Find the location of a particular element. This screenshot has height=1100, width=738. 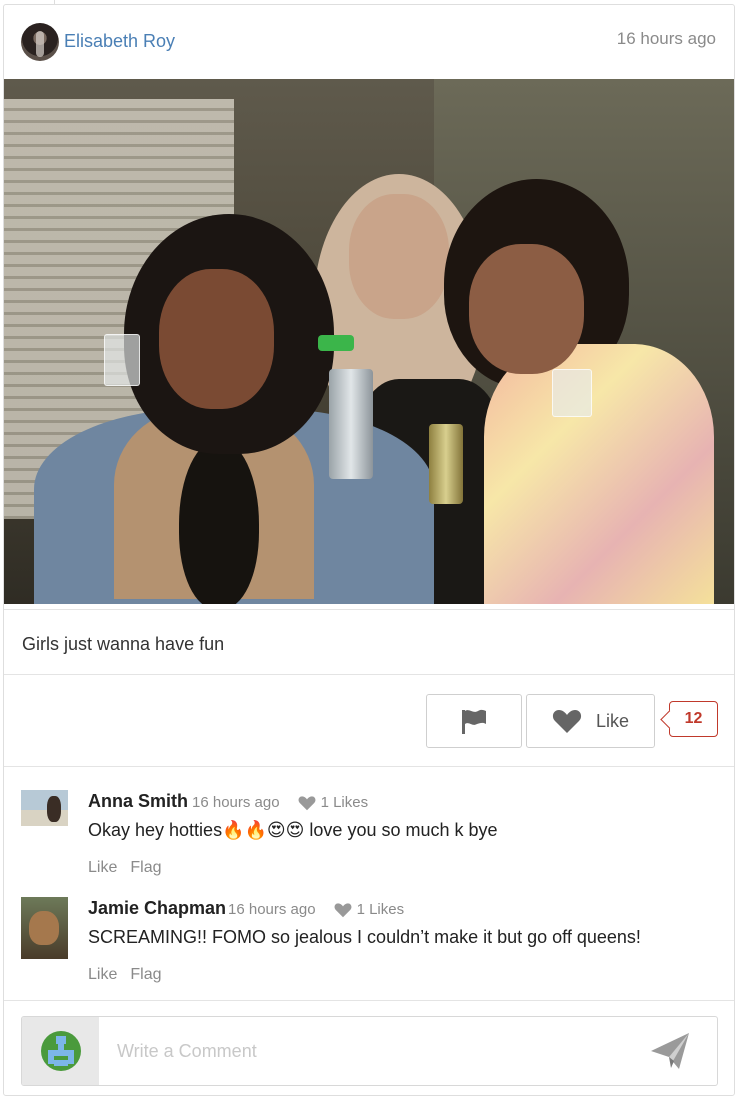

photo-person-middle-face is located at coordinates (399, 256).